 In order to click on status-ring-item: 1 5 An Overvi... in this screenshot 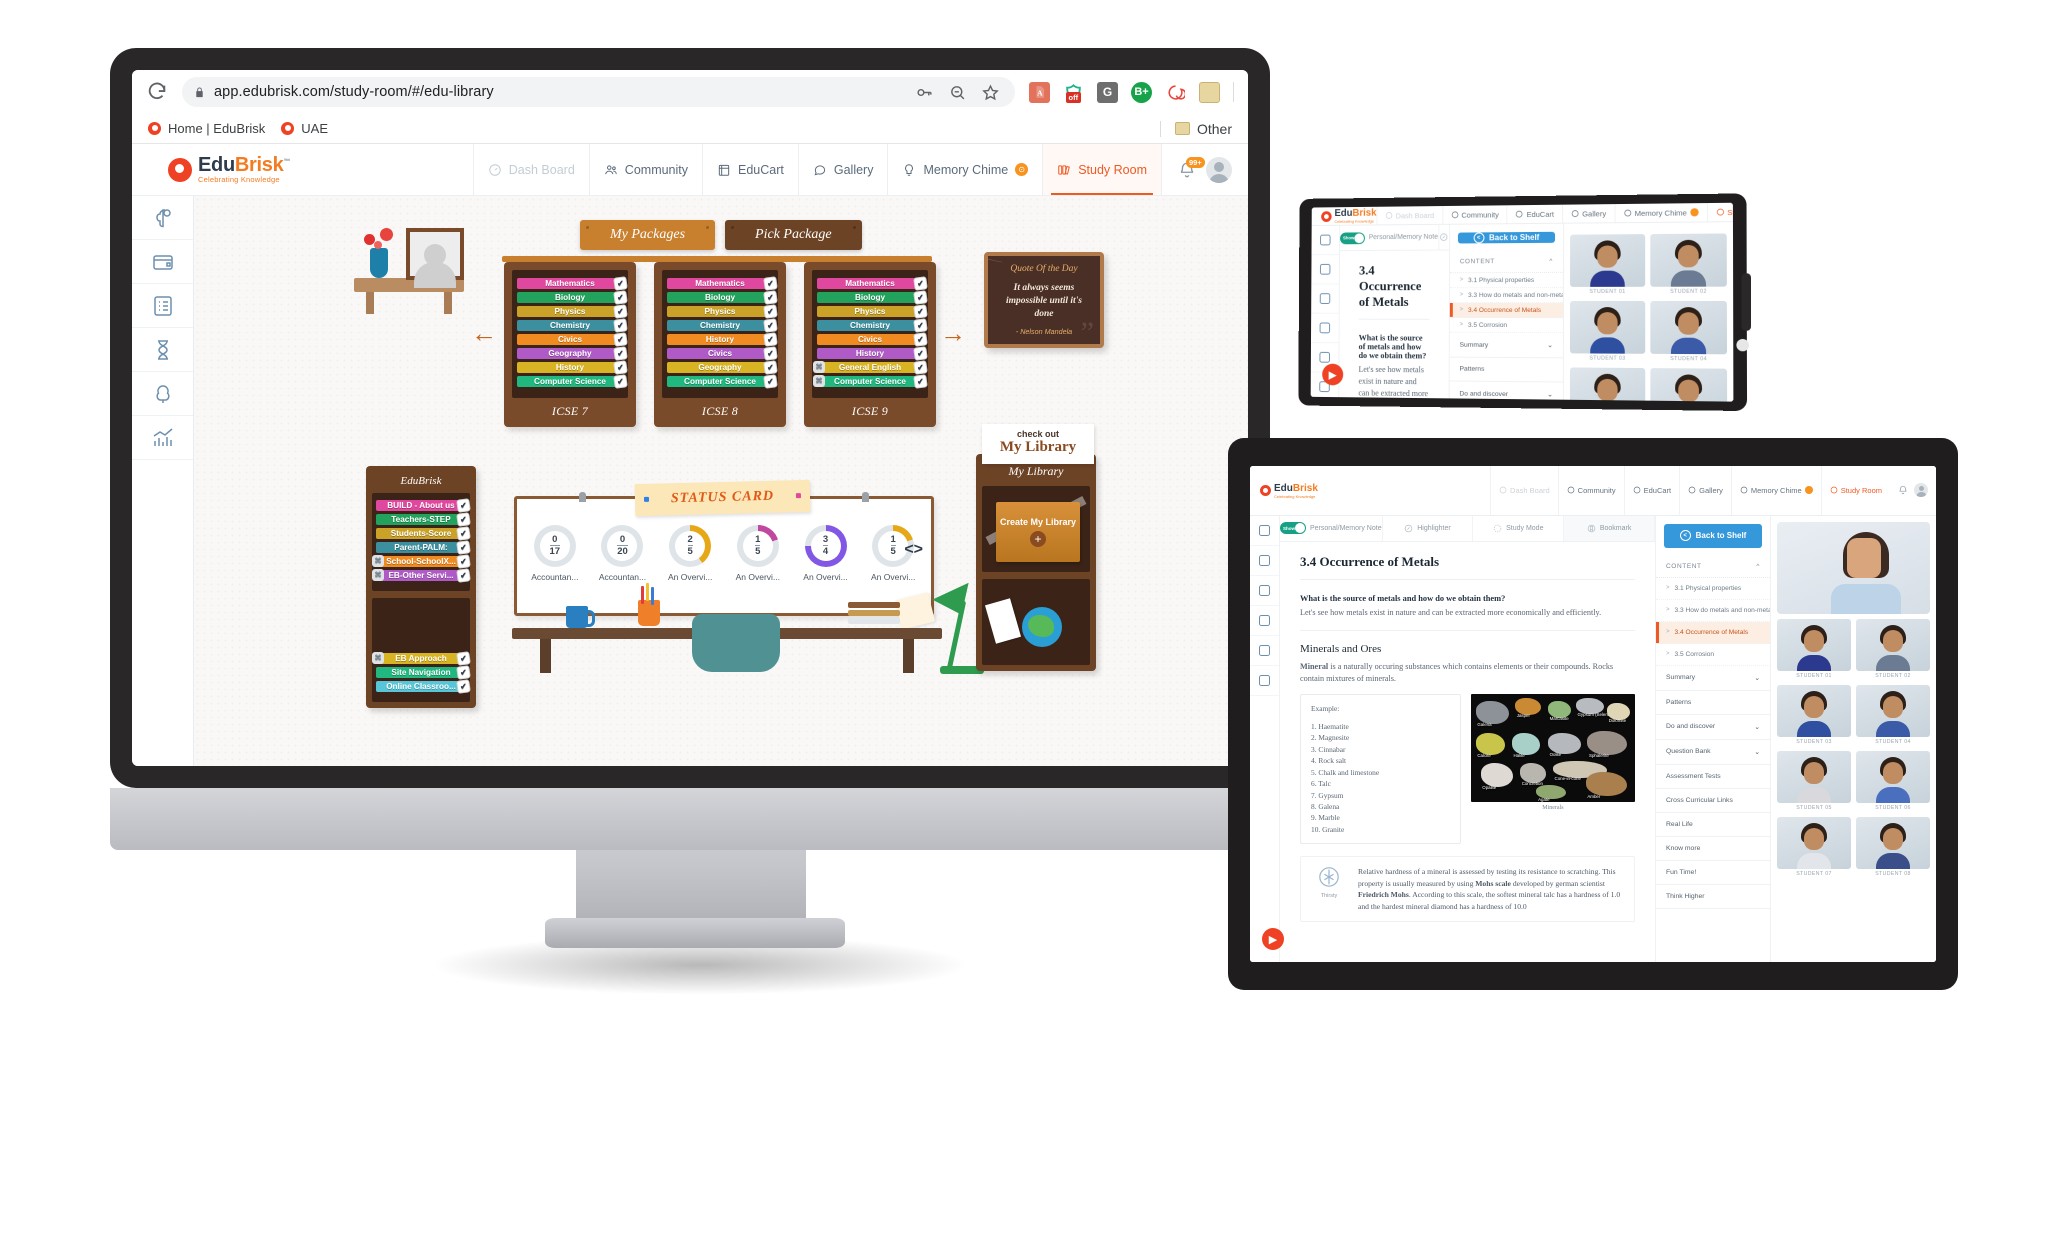, I will do `click(758, 553)`.